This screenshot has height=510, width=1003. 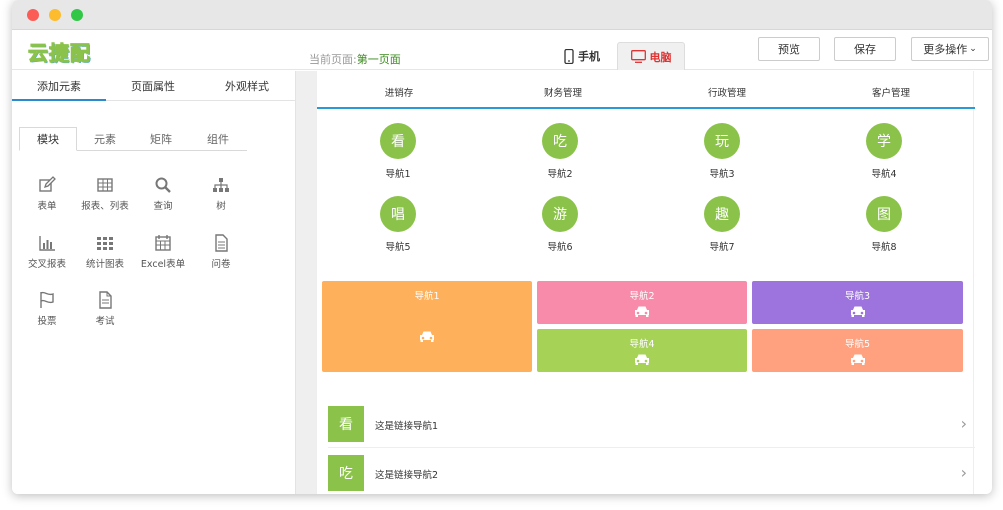 I want to click on nav-circle-7: 趣, so click(x=722, y=214).